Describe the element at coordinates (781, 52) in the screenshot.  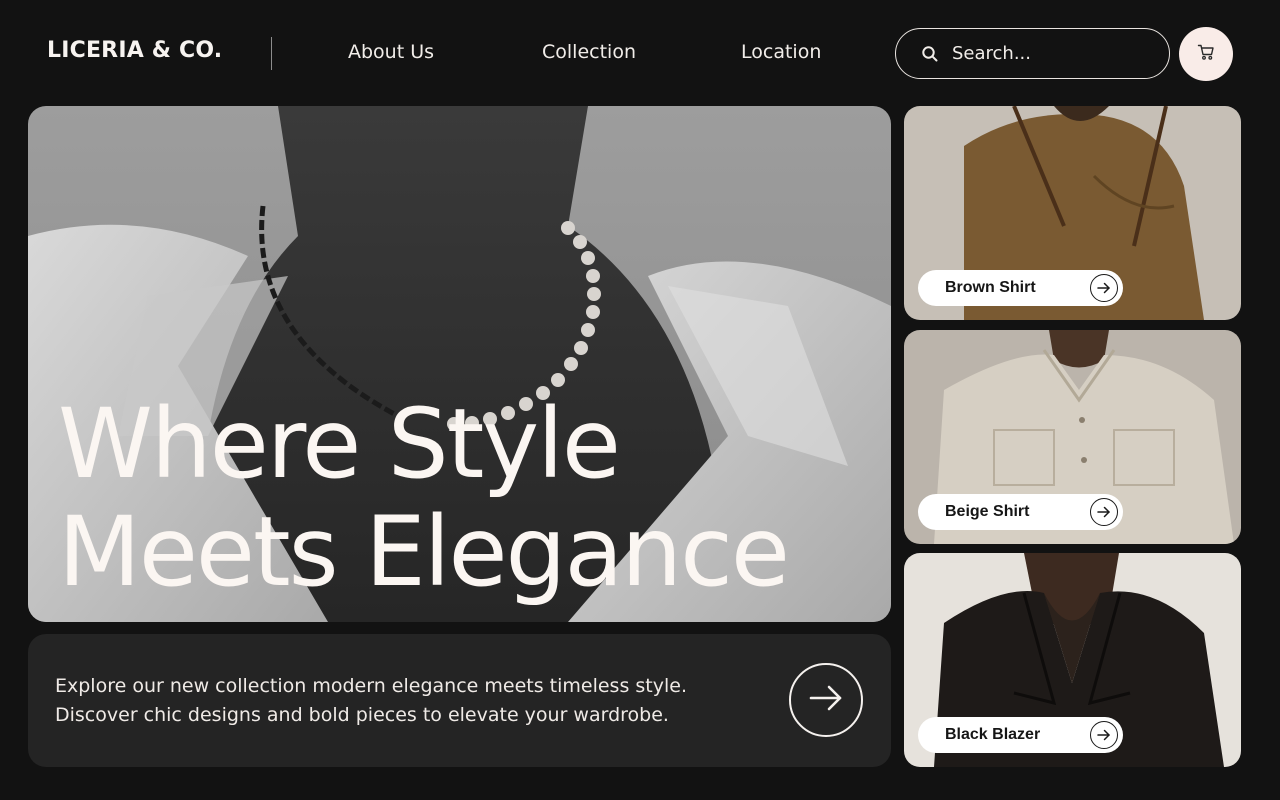
I see `nav-location: Location` at that location.